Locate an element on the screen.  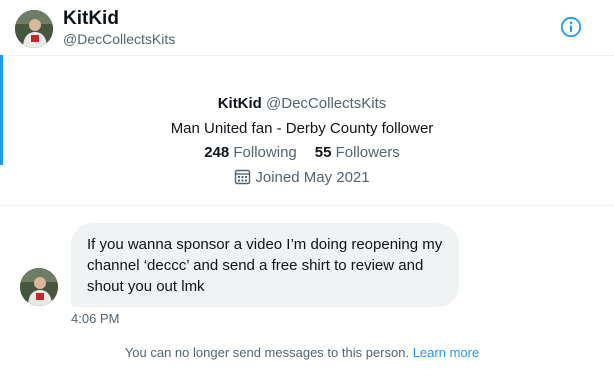
header-display-name: KitKid is located at coordinates (91, 18).